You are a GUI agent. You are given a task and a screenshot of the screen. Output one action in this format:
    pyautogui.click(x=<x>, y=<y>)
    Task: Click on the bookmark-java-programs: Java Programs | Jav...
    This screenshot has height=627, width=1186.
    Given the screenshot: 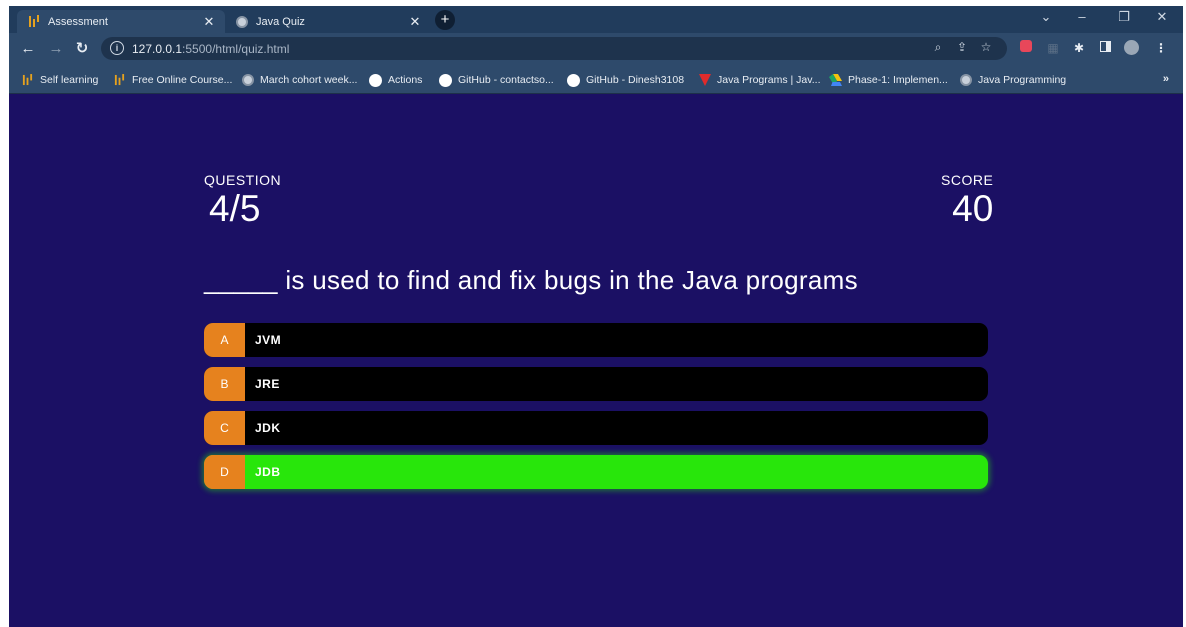 What is the action you would take?
    pyautogui.click(x=759, y=80)
    